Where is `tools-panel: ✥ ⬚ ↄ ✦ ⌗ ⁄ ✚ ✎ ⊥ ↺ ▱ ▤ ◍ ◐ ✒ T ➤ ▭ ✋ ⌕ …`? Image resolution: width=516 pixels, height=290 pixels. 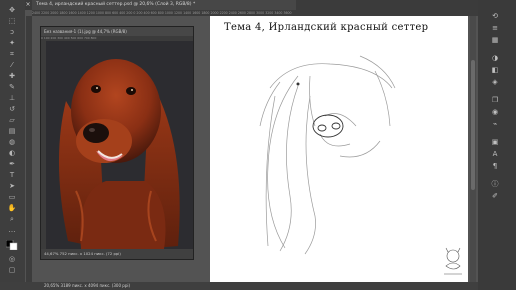
tools-panel: ✥ ⬚ ↄ ✦ ⌗ ⁄ ✚ ✎ ⊥ ↺ ▱ ▤ ◍ ◐ ✒ T ➤ ▭ ✋ ⌕ … is located at coordinates (12, 145).